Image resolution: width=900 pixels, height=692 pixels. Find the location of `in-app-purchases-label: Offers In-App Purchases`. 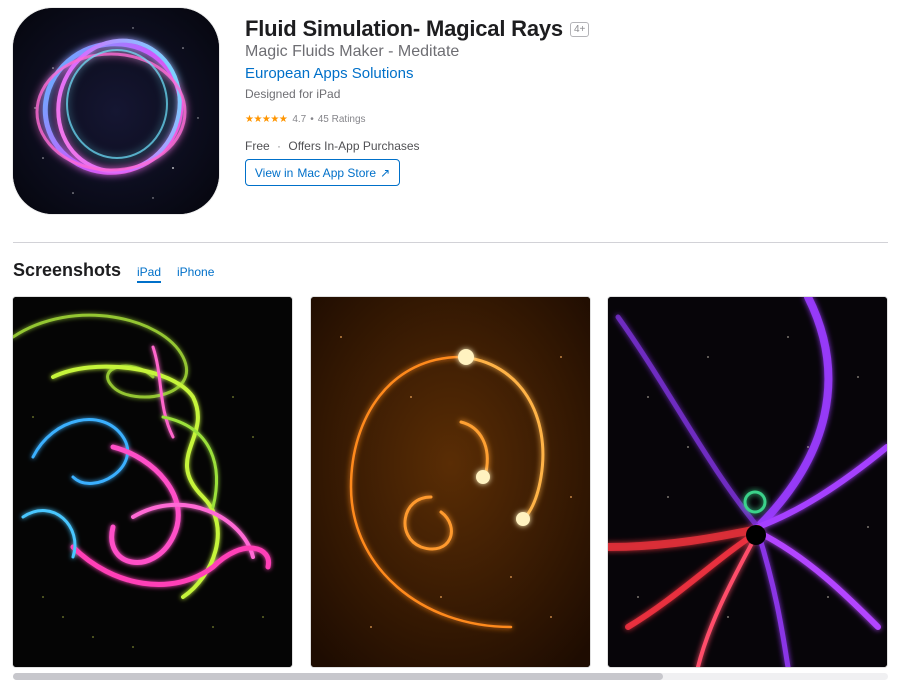

in-app-purchases-label: Offers In-App Purchases is located at coordinates (354, 146).